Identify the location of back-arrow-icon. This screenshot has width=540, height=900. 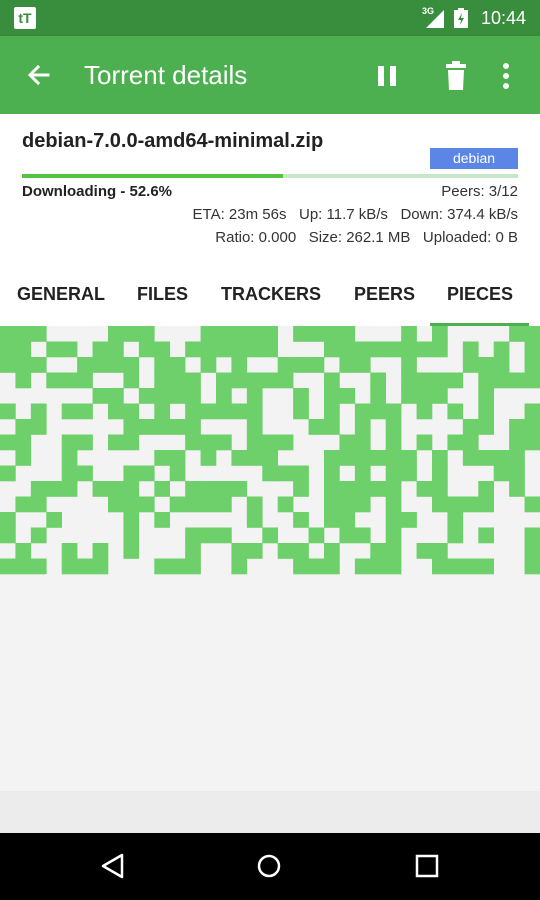
(38, 75).